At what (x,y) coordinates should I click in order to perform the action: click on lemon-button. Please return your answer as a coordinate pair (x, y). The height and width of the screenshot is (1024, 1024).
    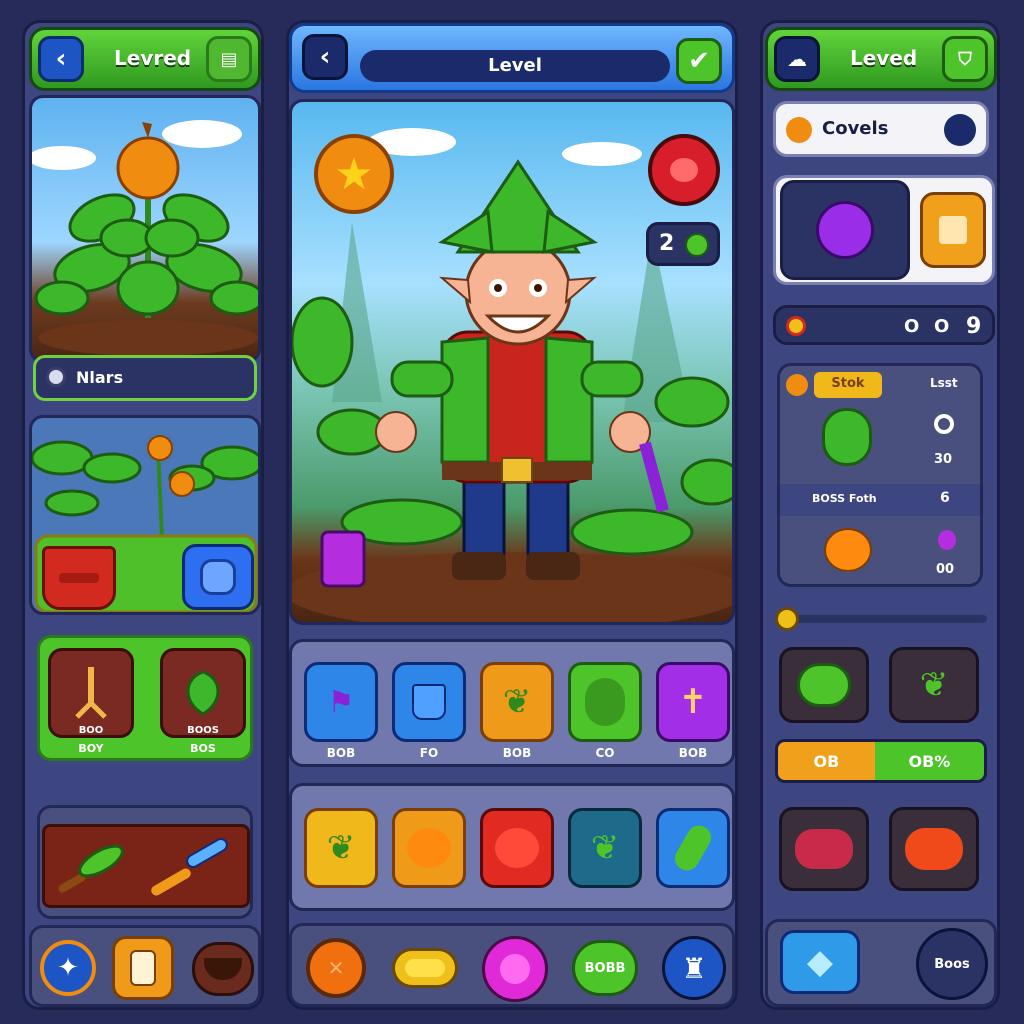
    Looking at the image, I should click on (425, 968).